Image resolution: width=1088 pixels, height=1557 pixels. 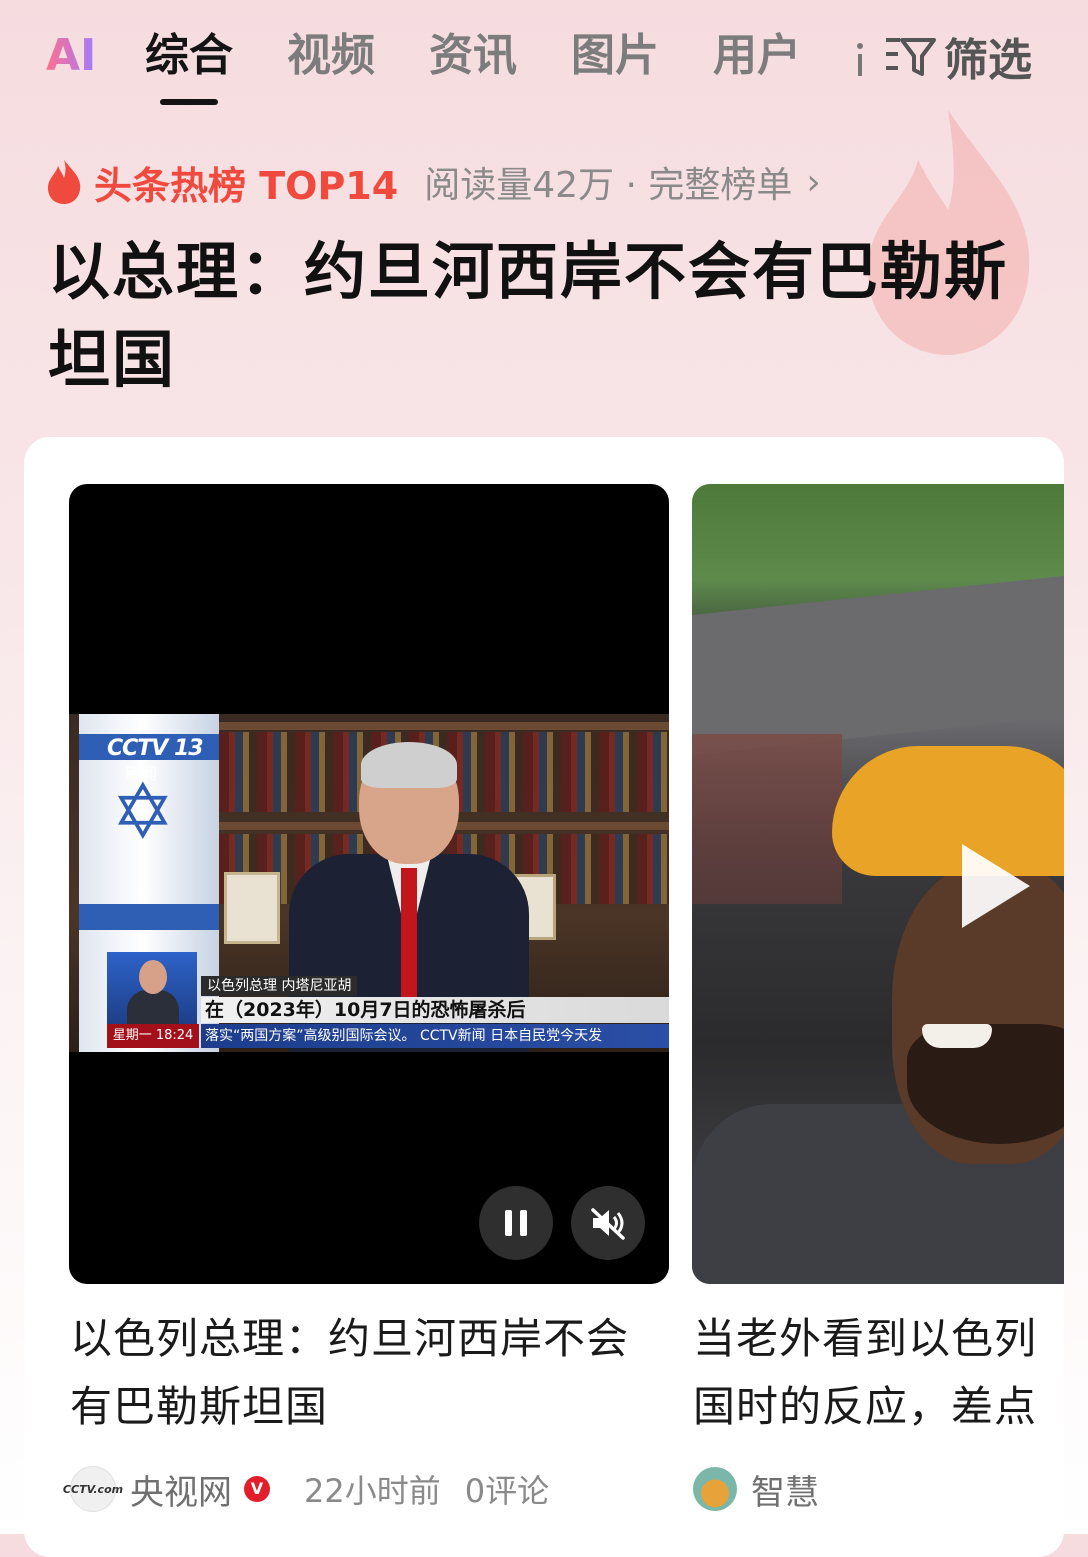 What do you see at coordinates (865, 1338) in the screenshot?
I see `video-title-line: 当老外看到以色列` at bounding box center [865, 1338].